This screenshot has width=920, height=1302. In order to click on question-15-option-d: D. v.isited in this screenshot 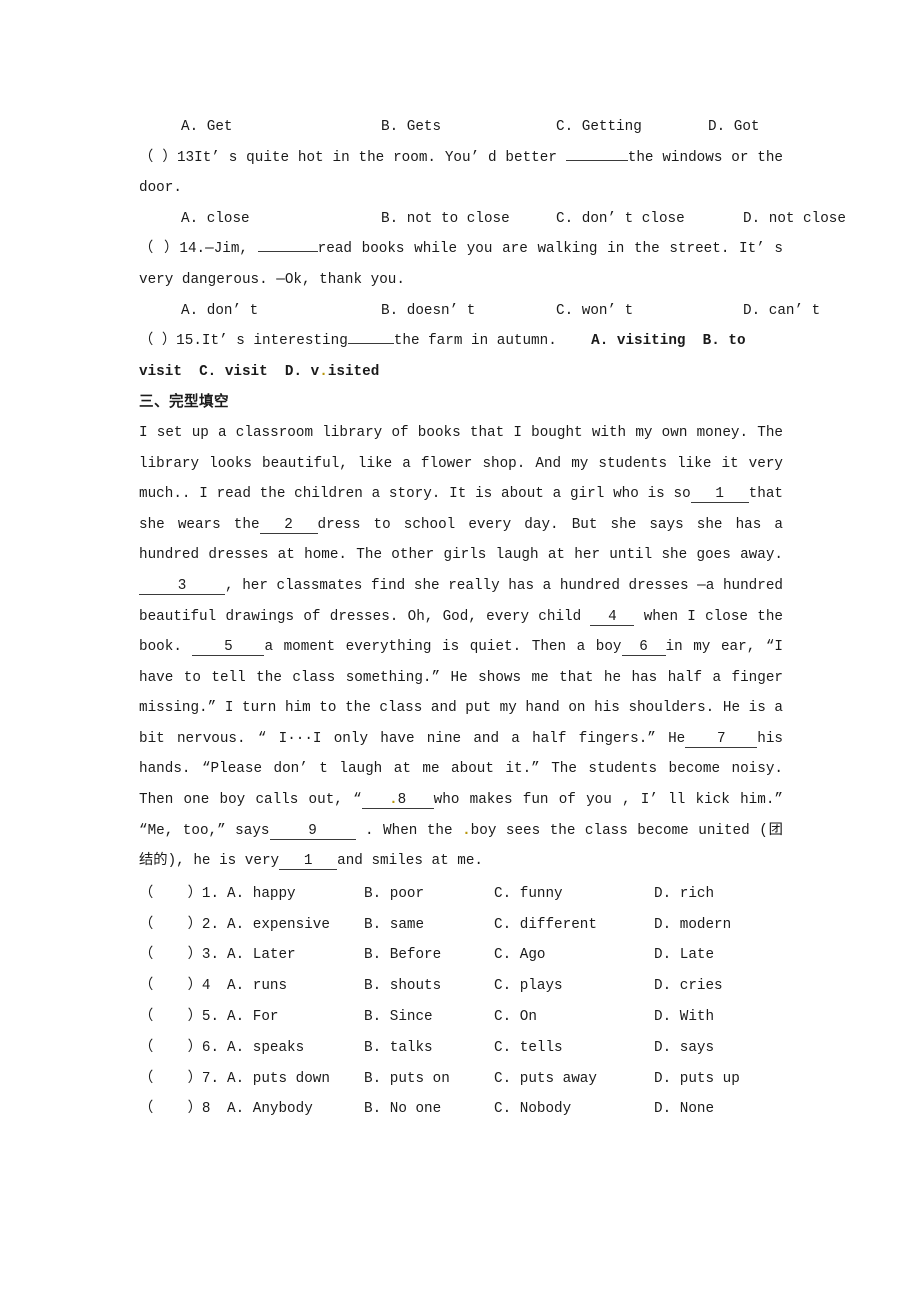, I will do `click(332, 372)`.